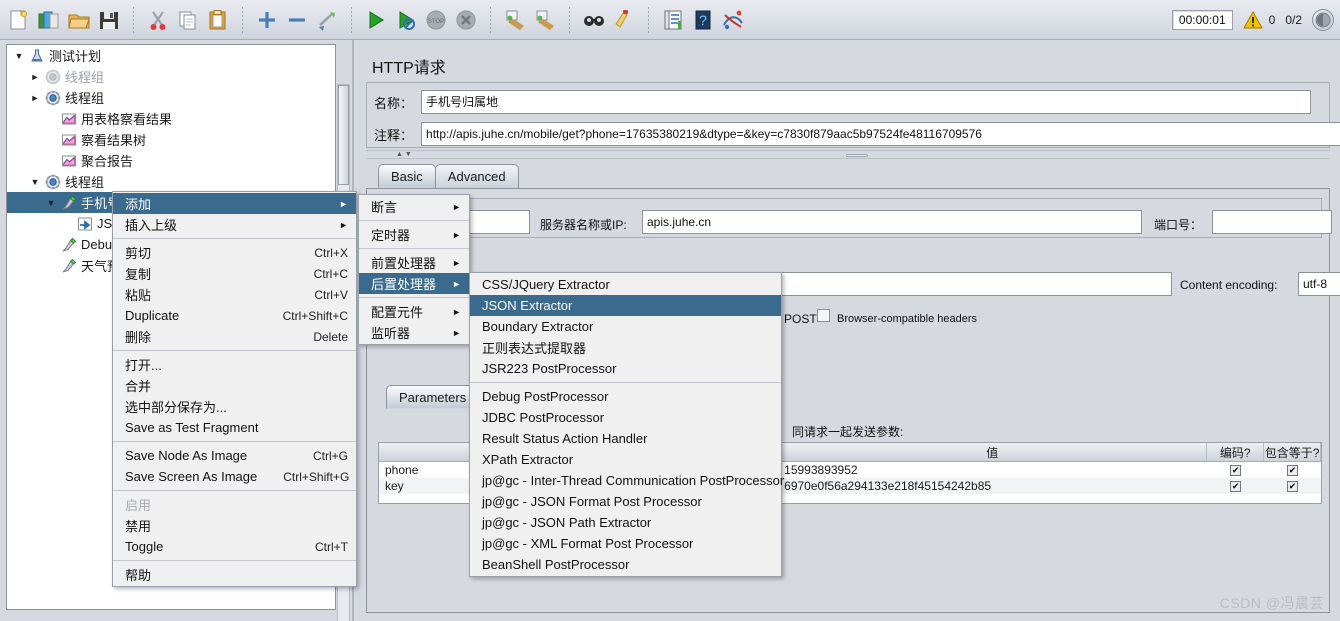 This screenshot has width=1340, height=621. I want to click on post-processor-submenu-item: Result Status Action Handler, so click(625, 438).